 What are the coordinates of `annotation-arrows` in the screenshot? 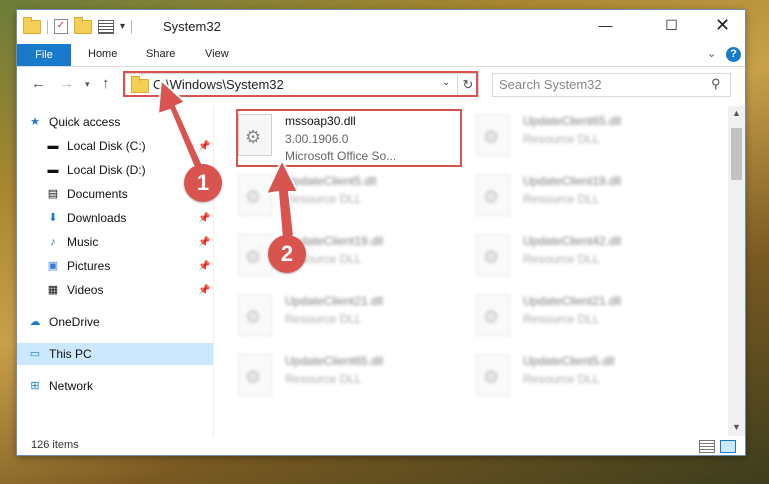 It's located at (228, 158).